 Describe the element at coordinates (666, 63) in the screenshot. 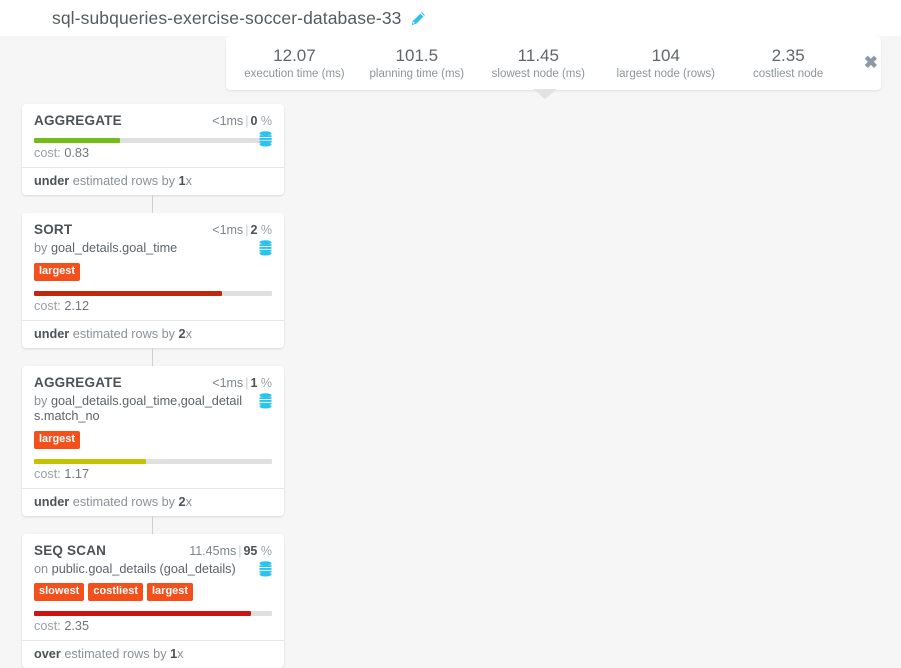

I see `stat-largest-node: 104 largest node (rows)` at that location.